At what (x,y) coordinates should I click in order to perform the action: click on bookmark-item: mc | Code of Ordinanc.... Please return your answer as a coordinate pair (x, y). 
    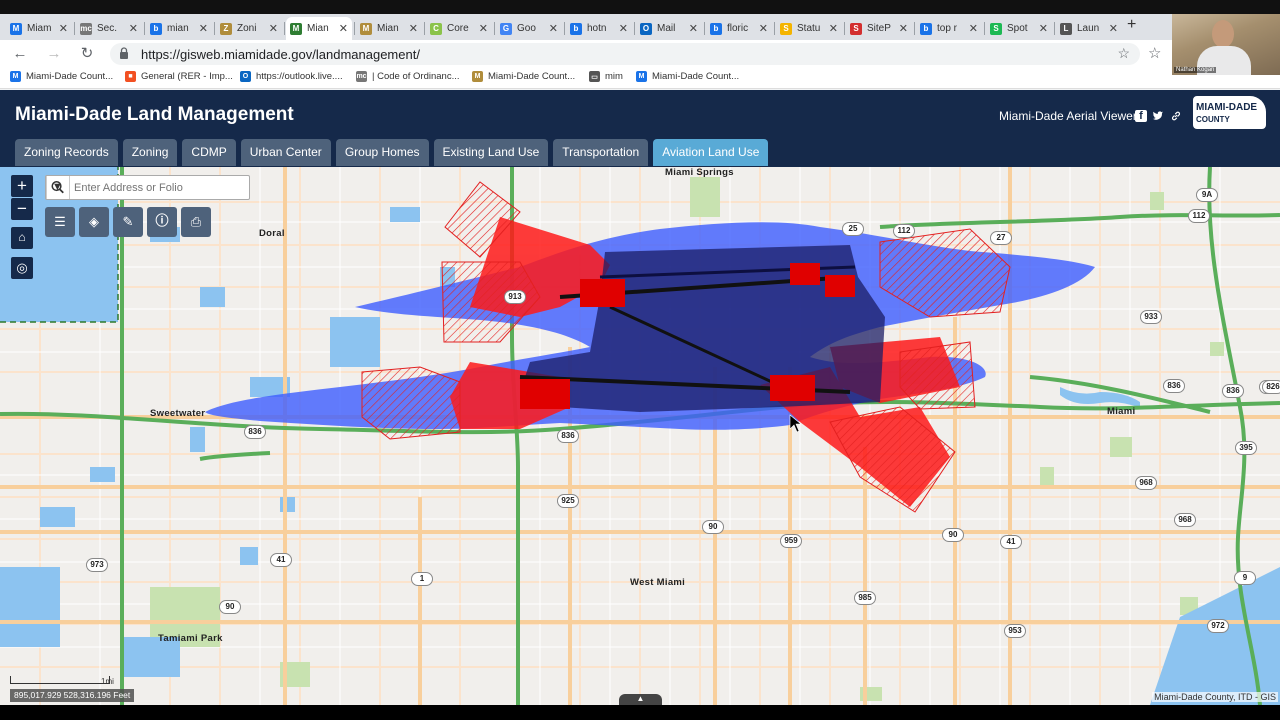
    Looking at the image, I should click on (408, 76).